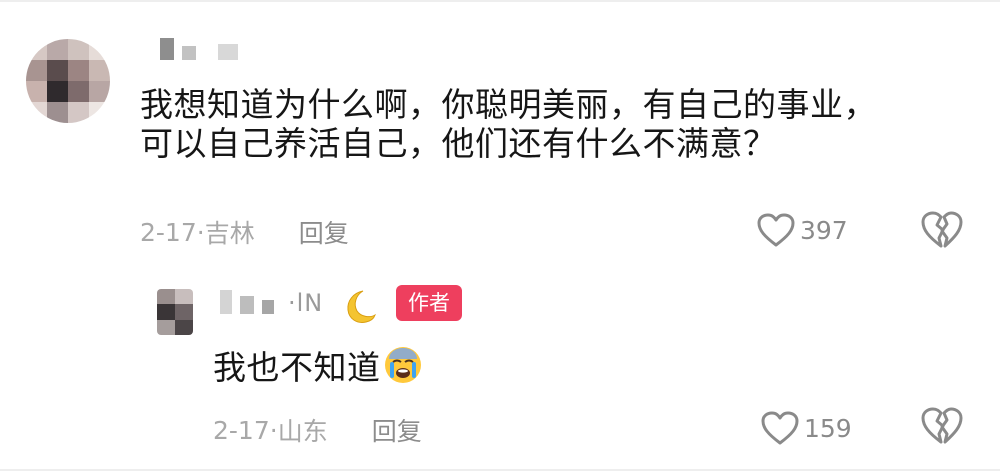 This screenshot has height=471, width=1000. I want to click on like-button-2: 159, so click(806, 428).